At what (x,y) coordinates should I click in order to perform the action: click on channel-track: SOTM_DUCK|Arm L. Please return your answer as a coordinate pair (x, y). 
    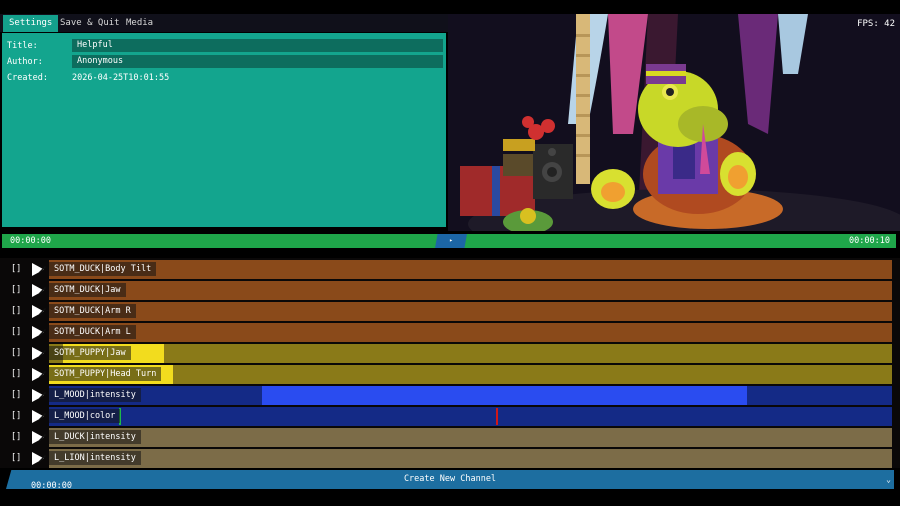
    Looking at the image, I should click on (470, 332).